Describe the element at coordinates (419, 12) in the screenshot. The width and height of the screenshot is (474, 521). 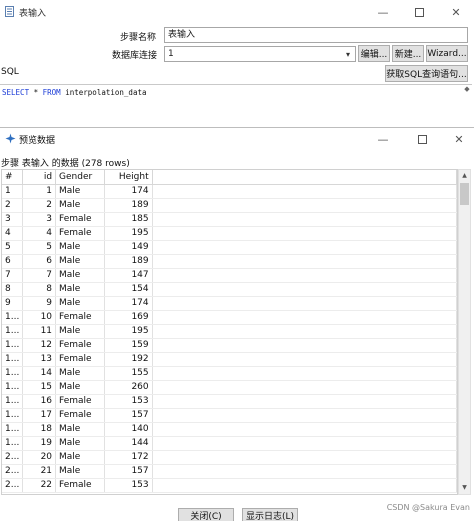
I see `maximize-button` at that location.